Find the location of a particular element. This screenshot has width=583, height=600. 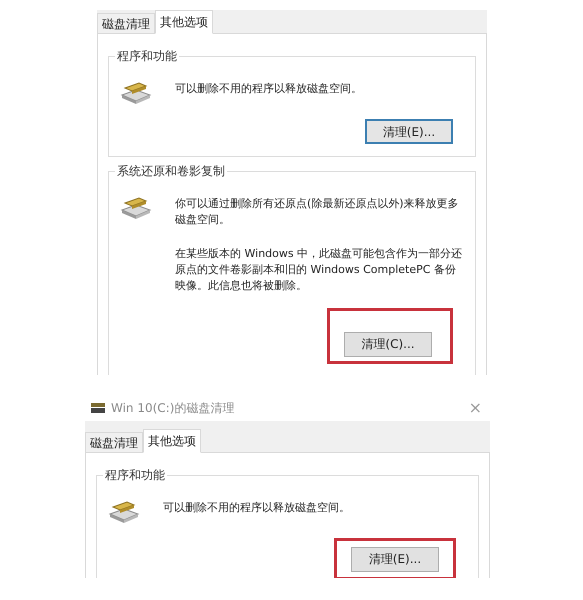

drive-icon is located at coordinates (98, 408).